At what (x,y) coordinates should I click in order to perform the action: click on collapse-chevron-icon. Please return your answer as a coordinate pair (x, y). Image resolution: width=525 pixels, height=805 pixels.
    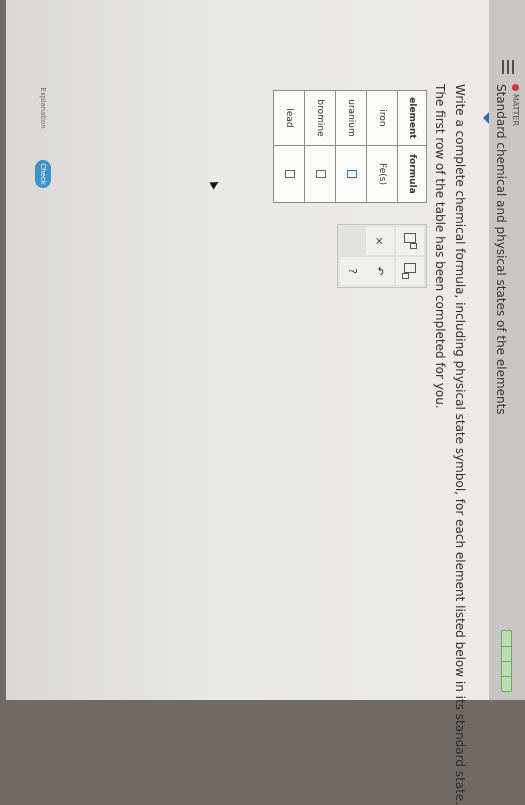
    Looking at the image, I should click on (486, 118).